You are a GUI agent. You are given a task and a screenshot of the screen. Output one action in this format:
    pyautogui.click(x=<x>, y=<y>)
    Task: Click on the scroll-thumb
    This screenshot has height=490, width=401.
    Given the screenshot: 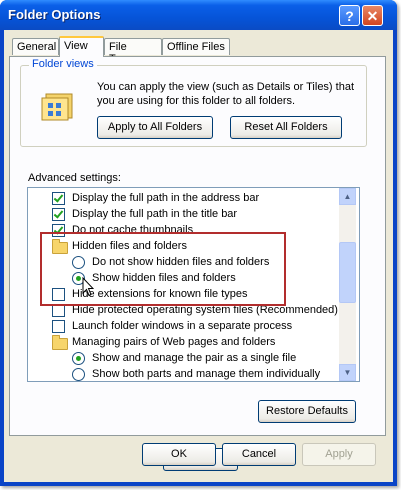 What is the action you would take?
    pyautogui.click(x=347, y=272)
    